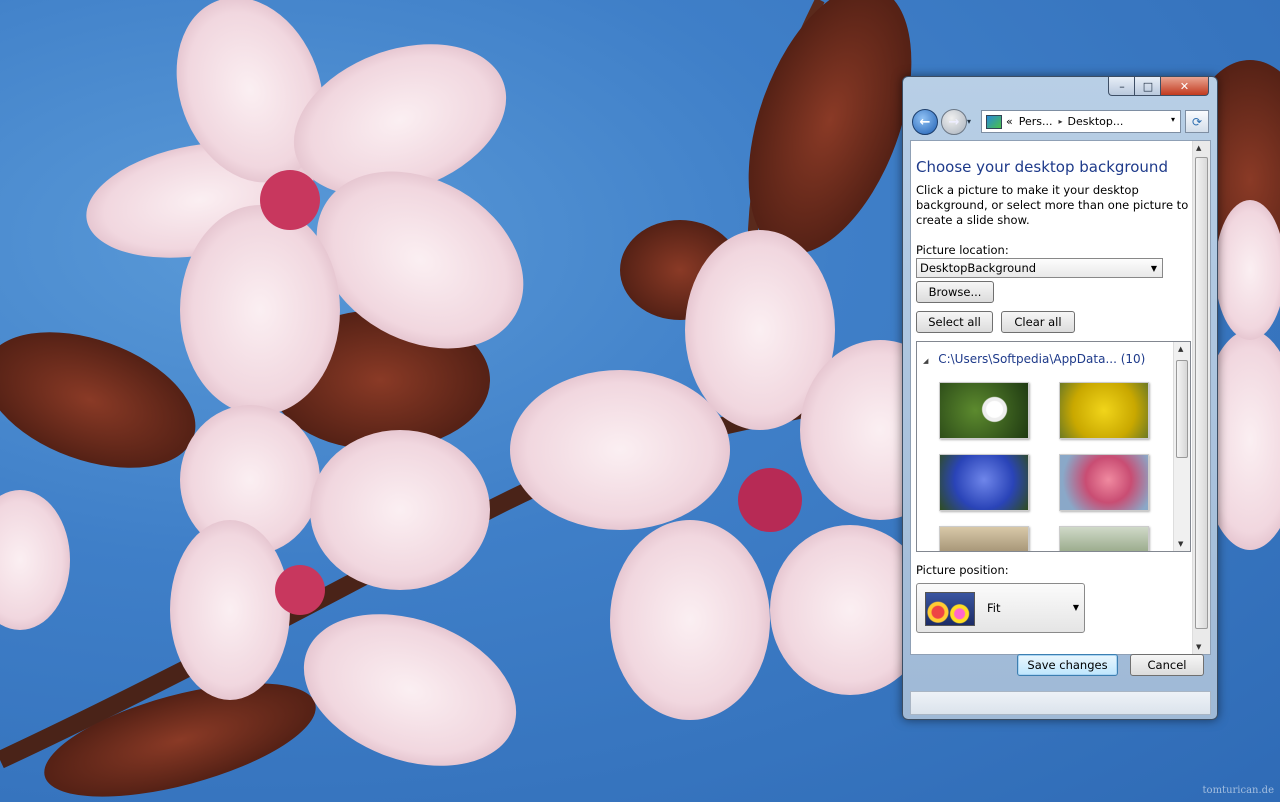  Describe the element at coordinates (1184, 86) in the screenshot. I see `close-button: ✕` at that location.